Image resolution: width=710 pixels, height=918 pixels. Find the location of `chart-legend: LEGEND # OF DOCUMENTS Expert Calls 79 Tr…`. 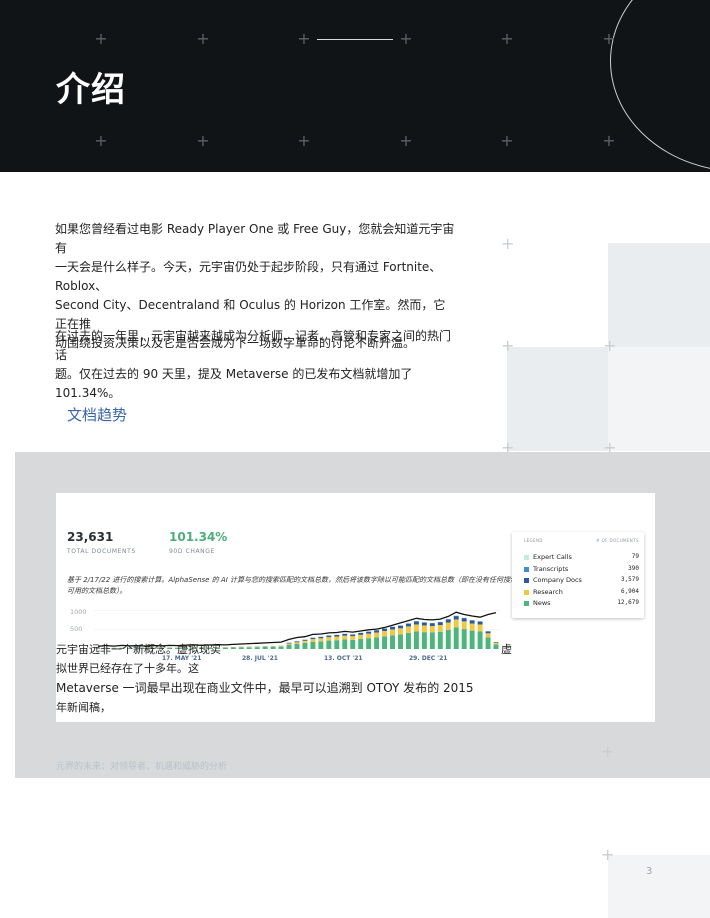

chart-legend: LEGEND # OF DOCUMENTS Expert Calls 79 Tr… is located at coordinates (578, 575).